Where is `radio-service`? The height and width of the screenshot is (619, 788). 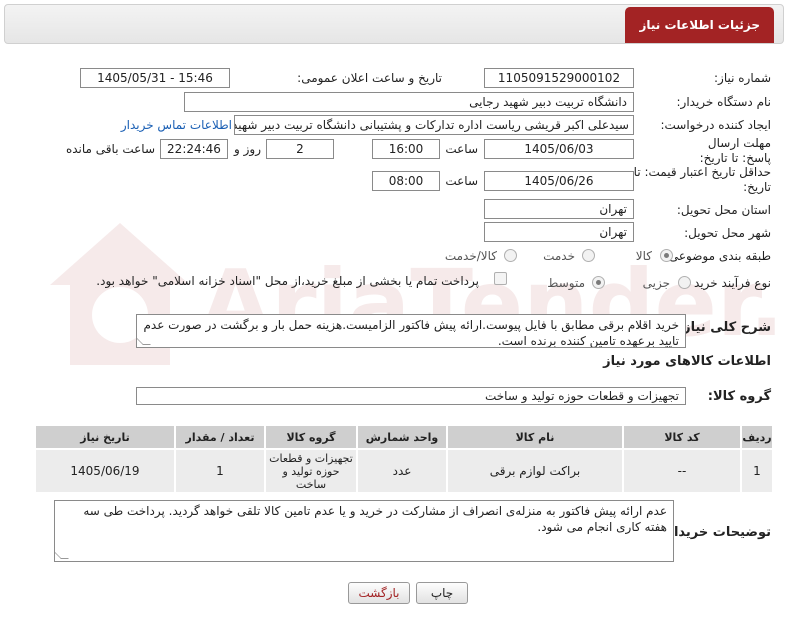 radio-service is located at coordinates (588, 255).